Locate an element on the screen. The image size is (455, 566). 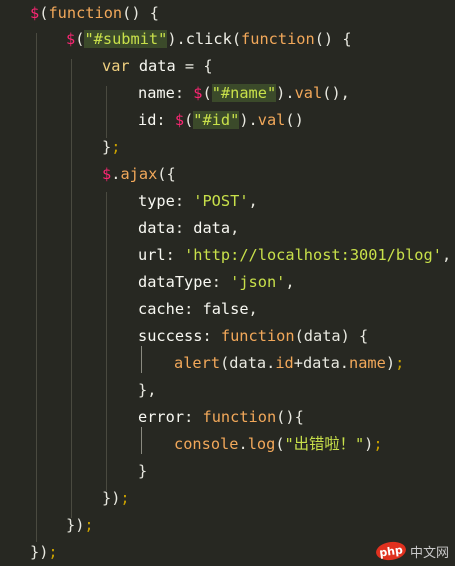
code-line: type: 'POST', is located at coordinates (198, 201).